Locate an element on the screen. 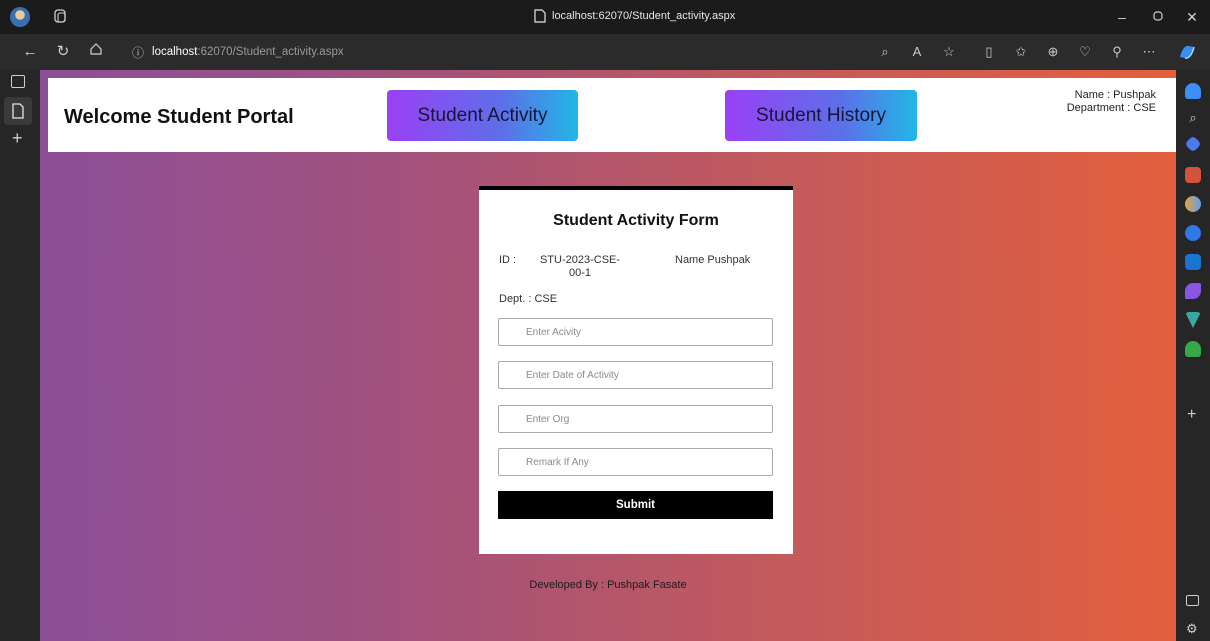 Image resolution: width=1210 pixels, height=641 pixels. organization-input is located at coordinates (635, 419).